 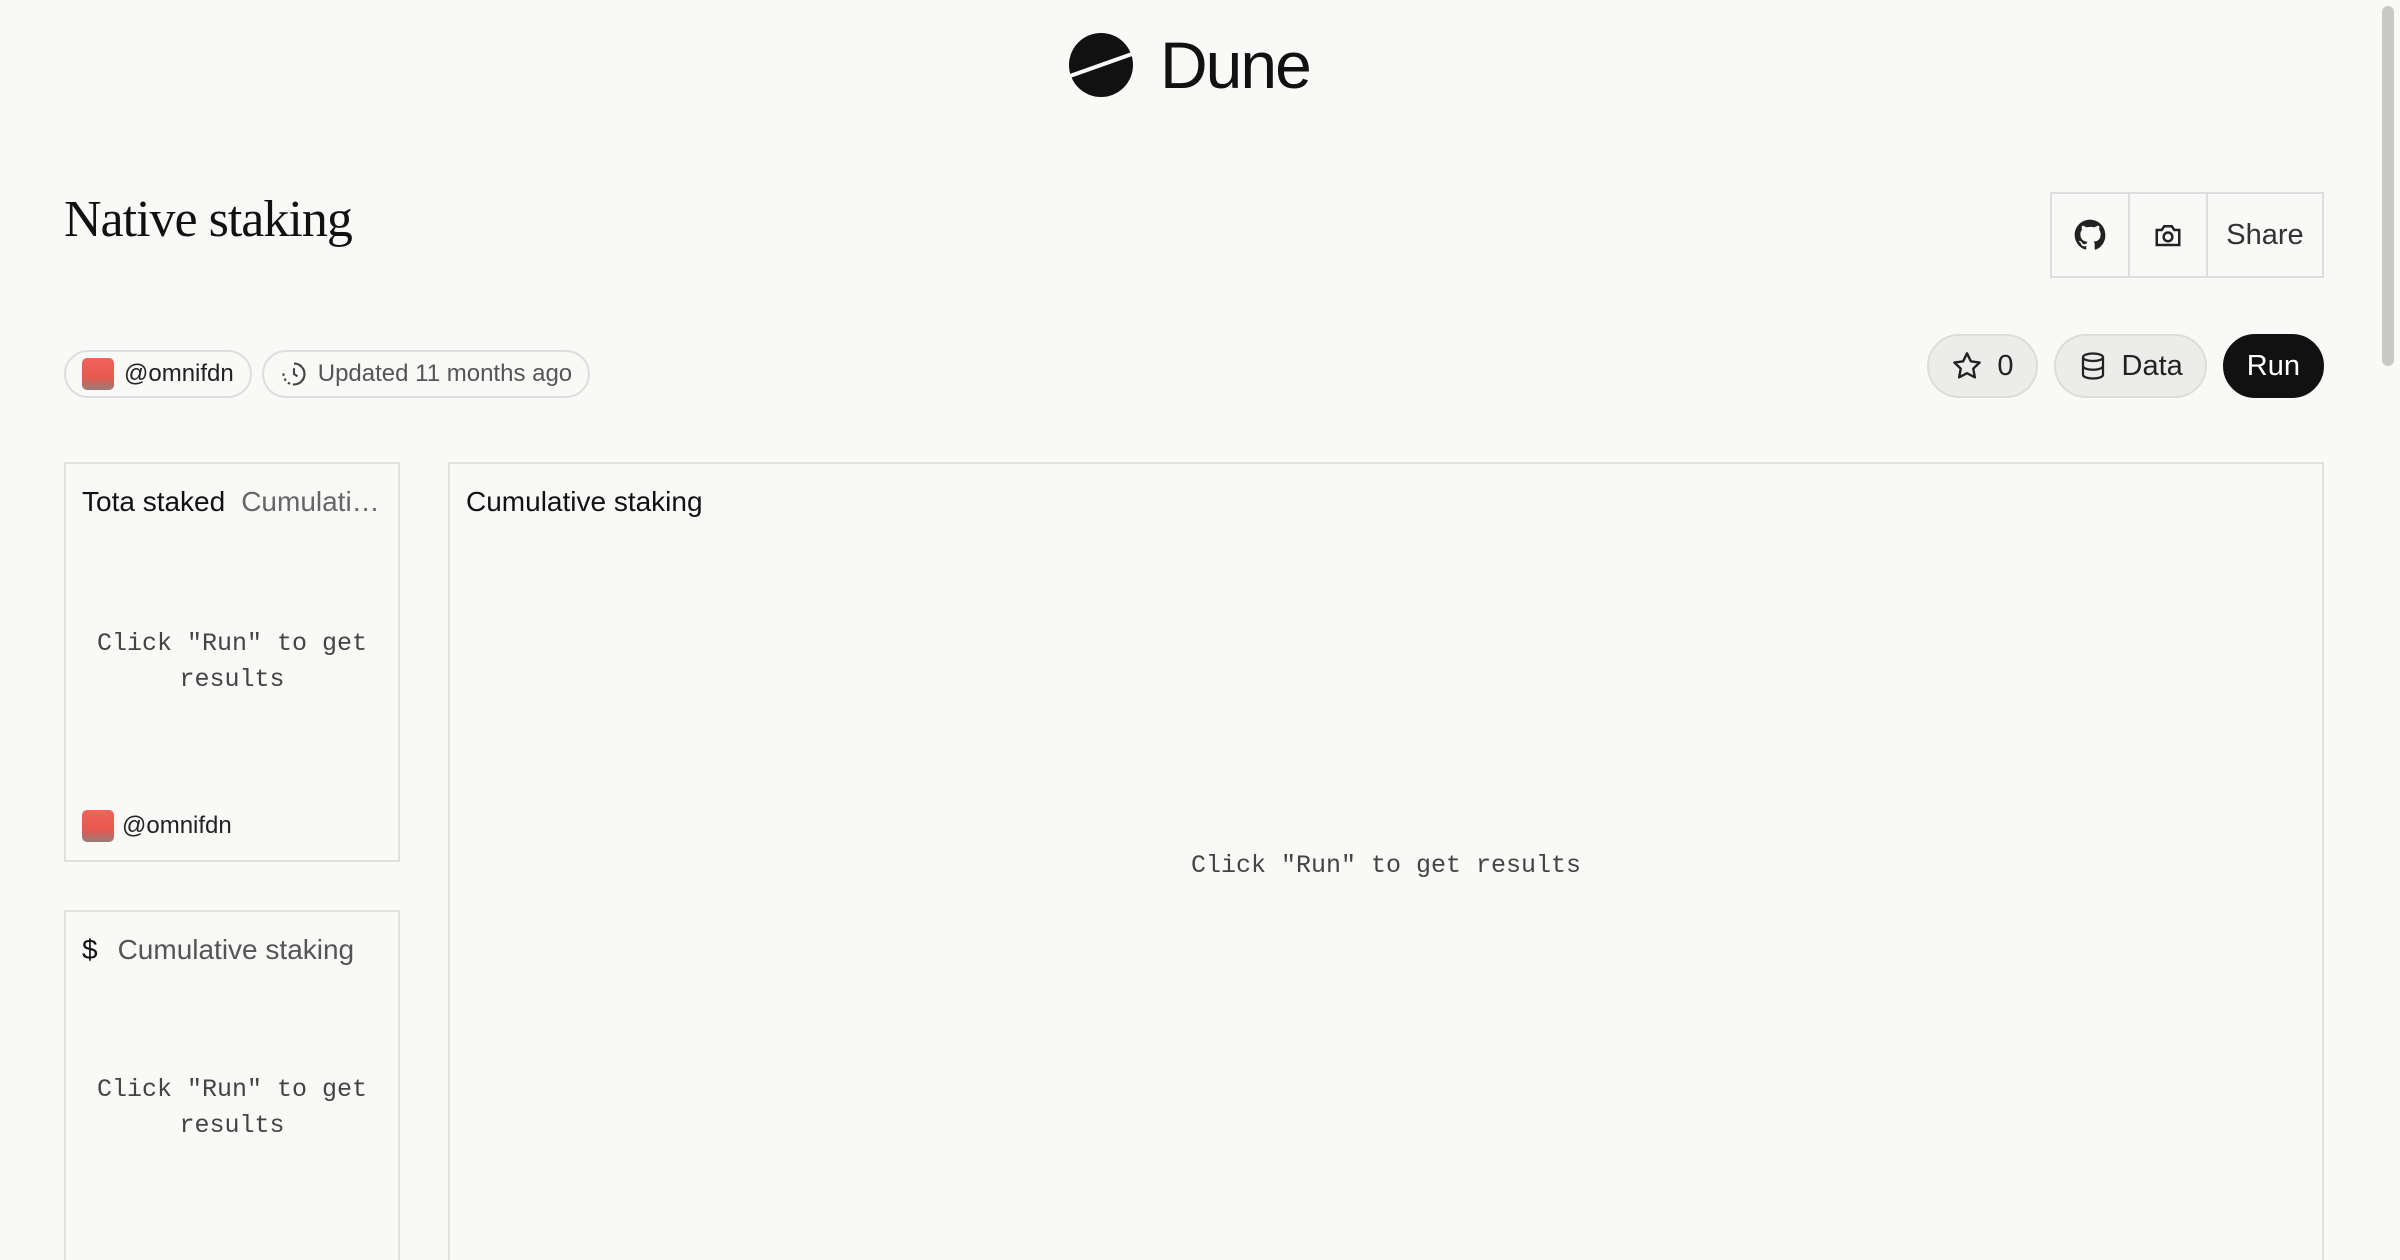 I want to click on github-icon, so click(x=2090, y=234).